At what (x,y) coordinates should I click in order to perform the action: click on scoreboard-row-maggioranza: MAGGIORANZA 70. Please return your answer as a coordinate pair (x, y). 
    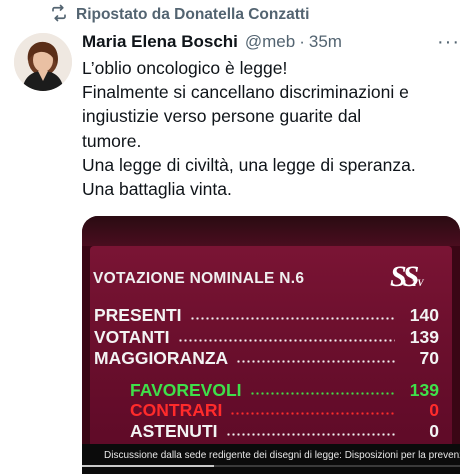
    Looking at the image, I should click on (266, 358).